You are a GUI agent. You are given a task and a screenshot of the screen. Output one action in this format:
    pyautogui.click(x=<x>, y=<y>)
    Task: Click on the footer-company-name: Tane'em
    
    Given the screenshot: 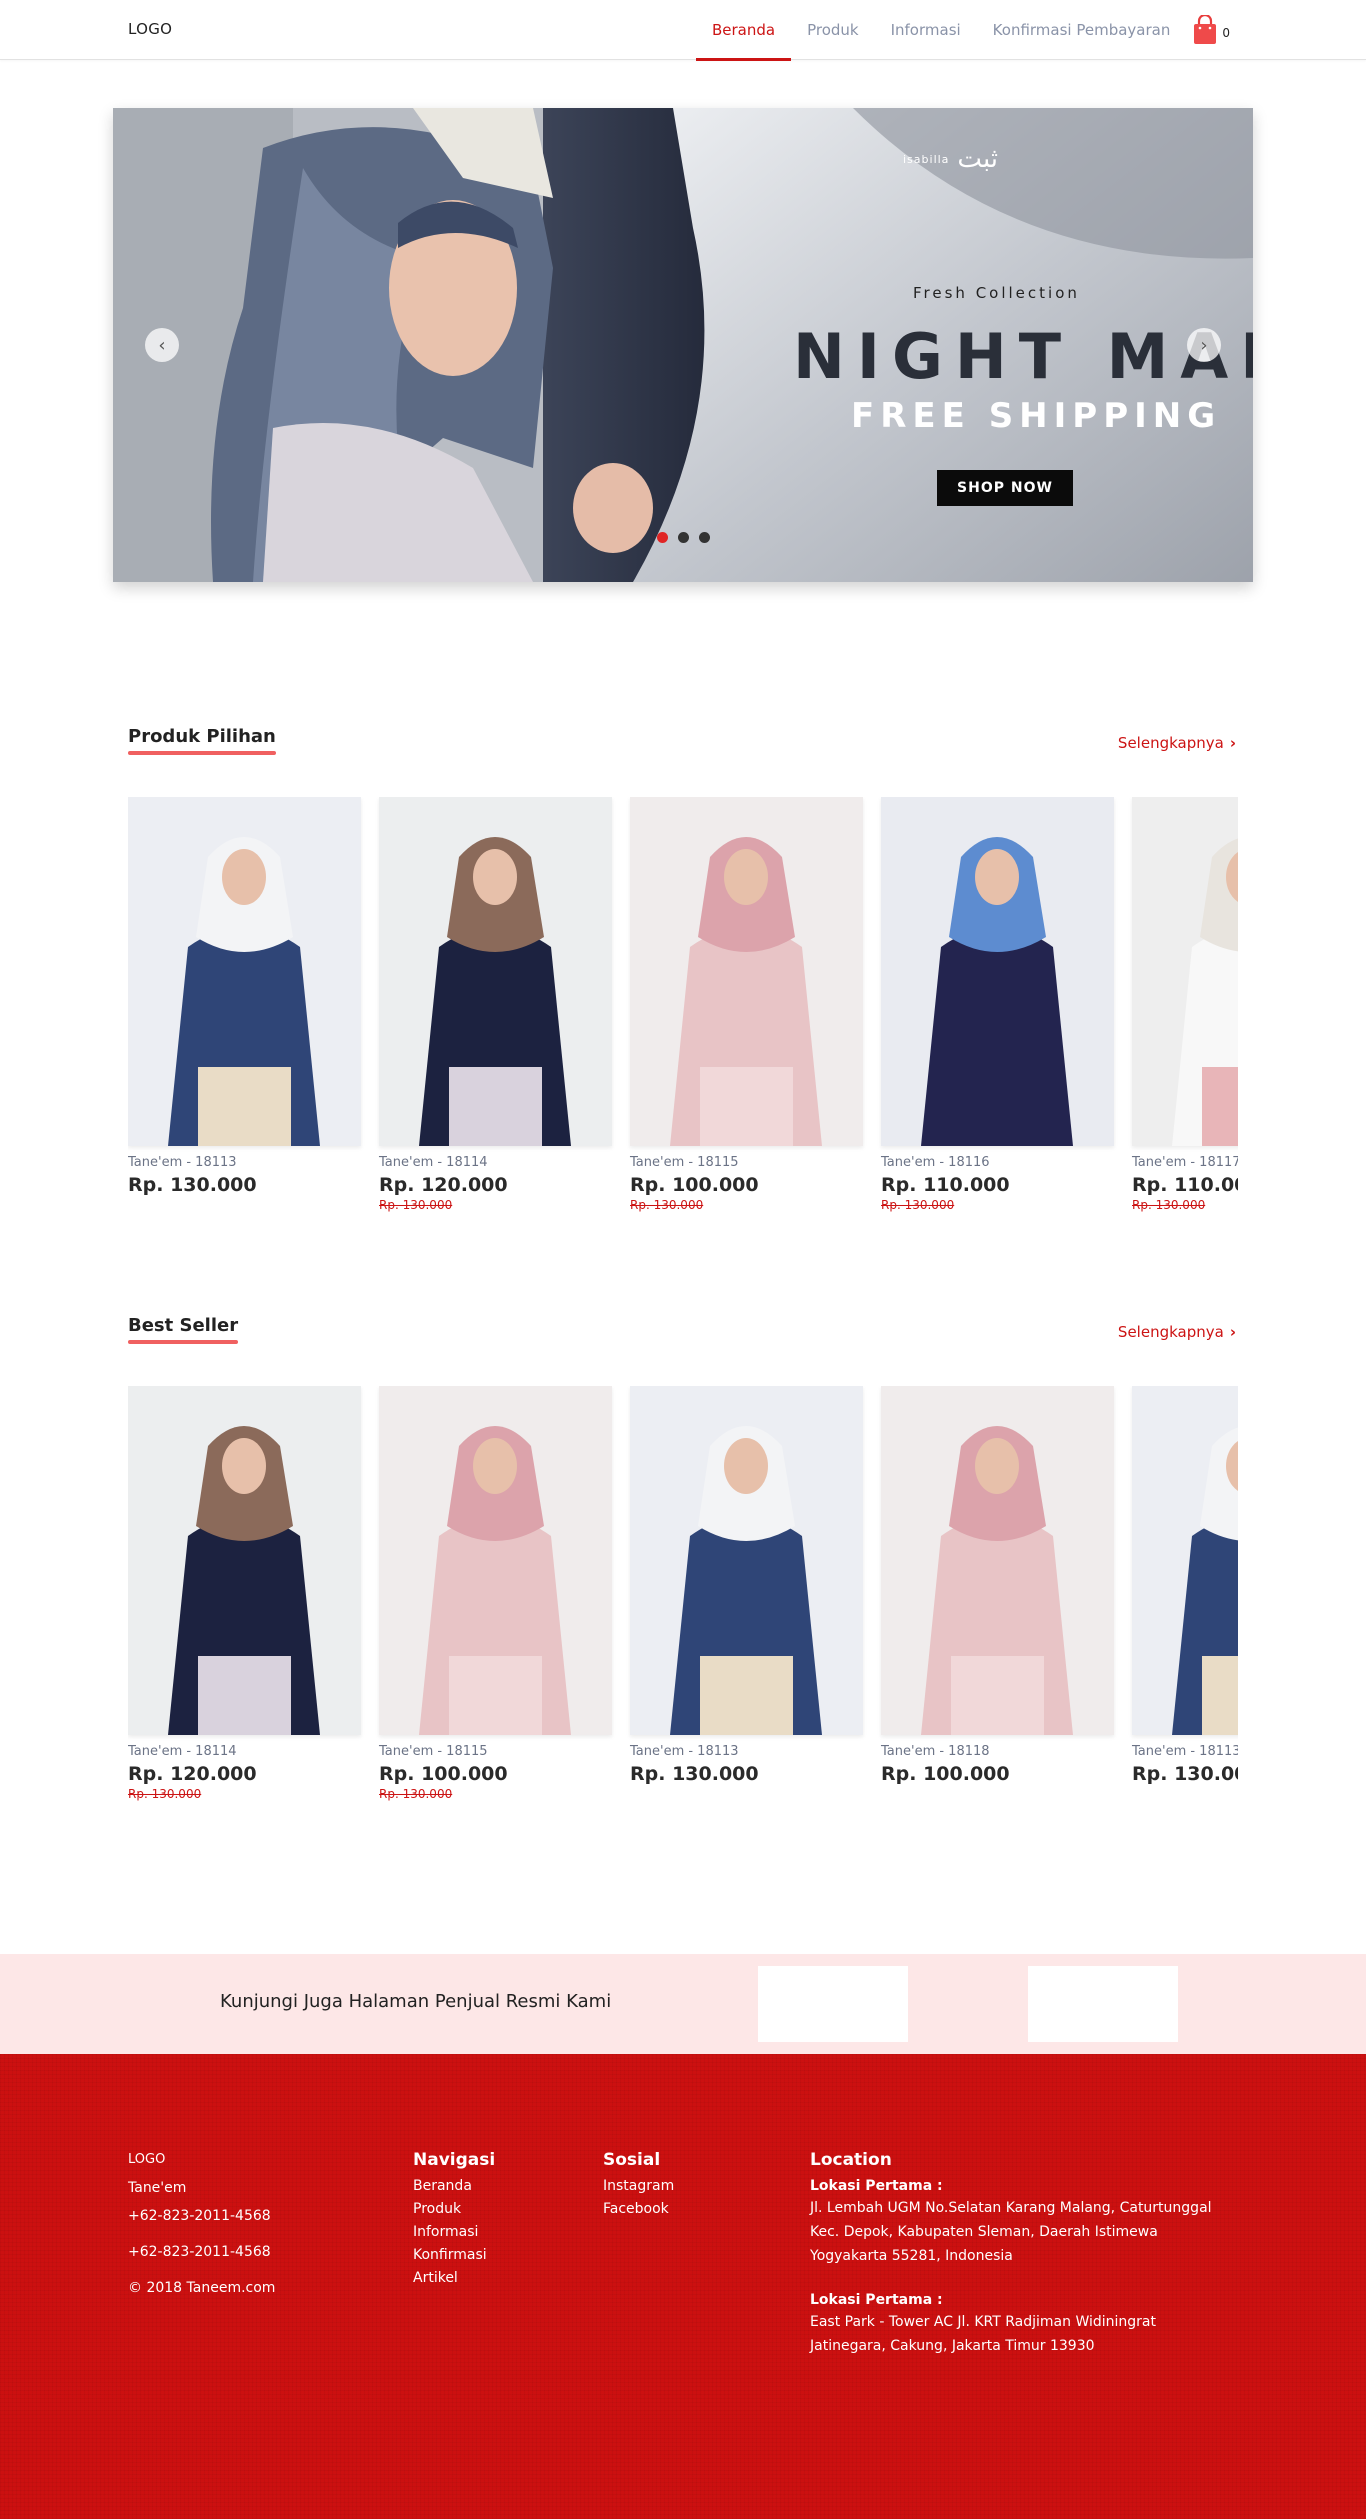 What is the action you would take?
    pyautogui.click(x=157, y=2188)
    